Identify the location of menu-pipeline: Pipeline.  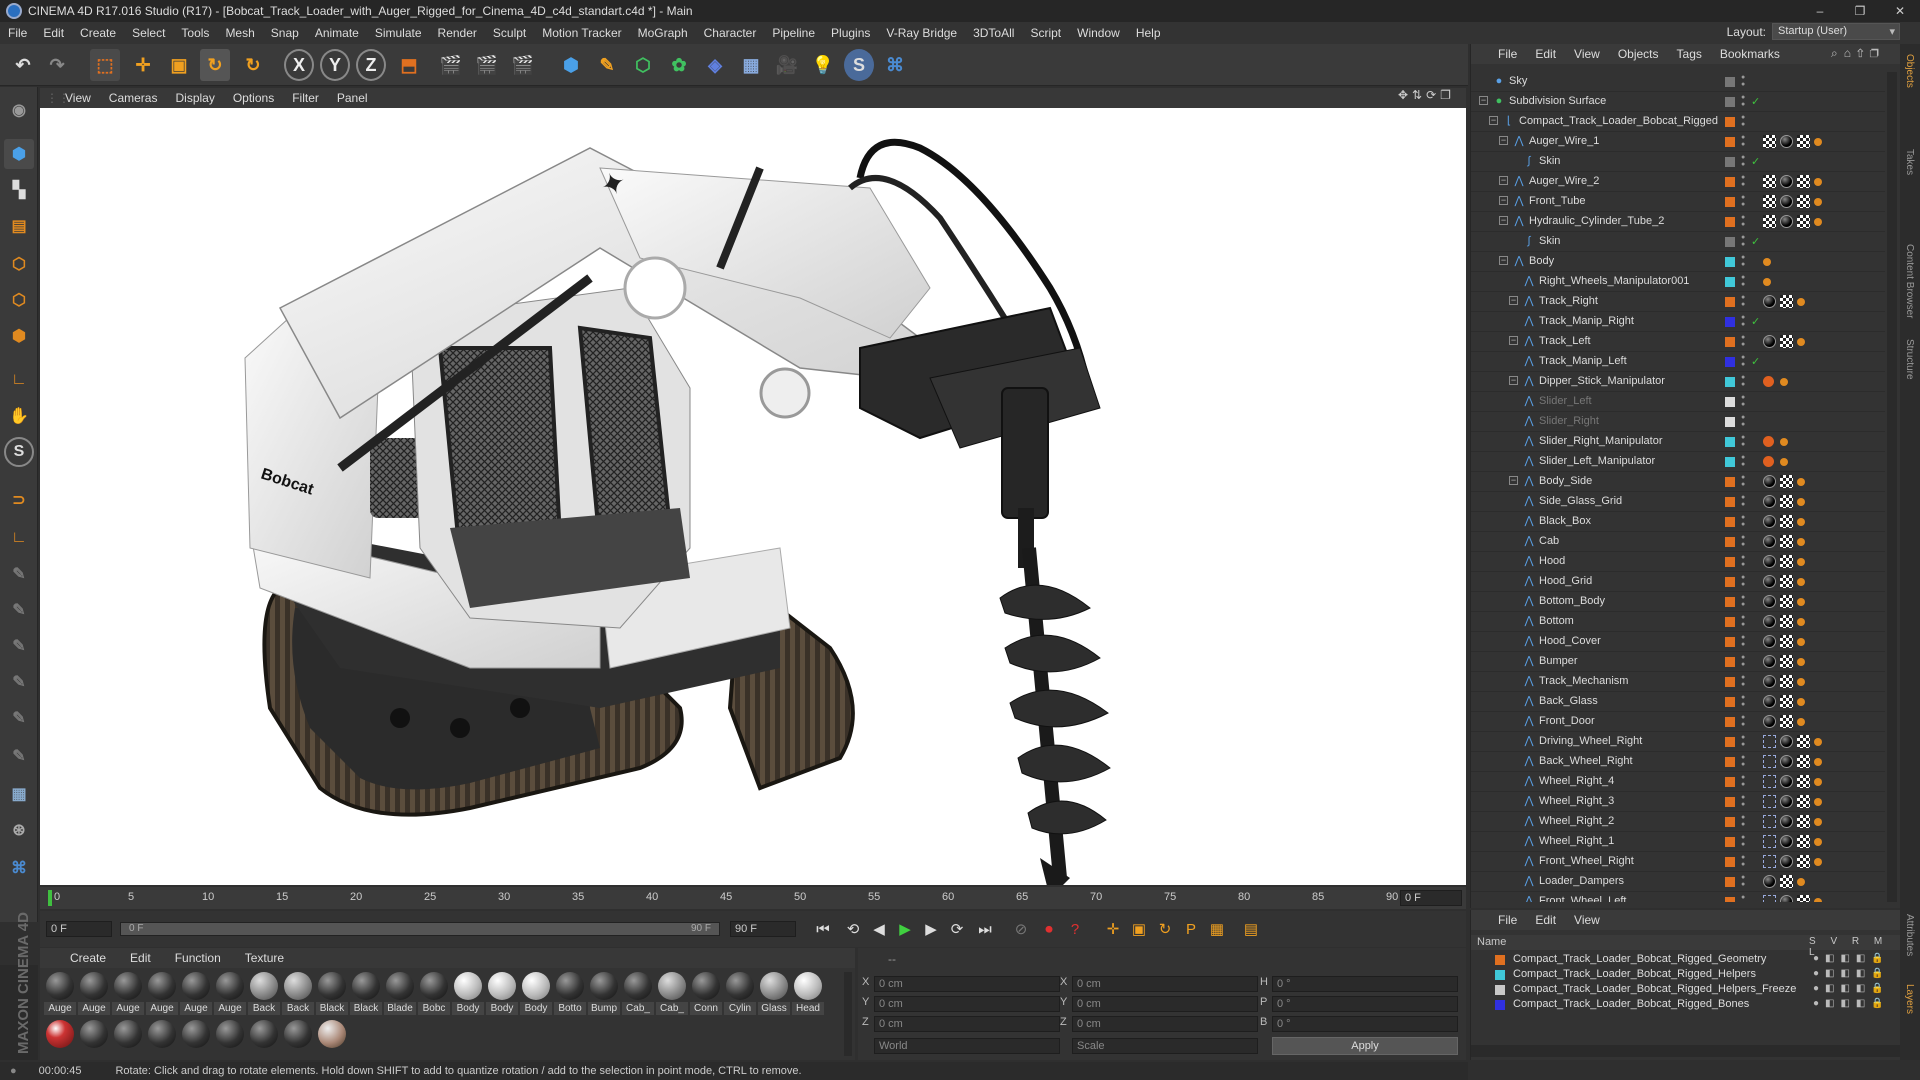
(793, 33).